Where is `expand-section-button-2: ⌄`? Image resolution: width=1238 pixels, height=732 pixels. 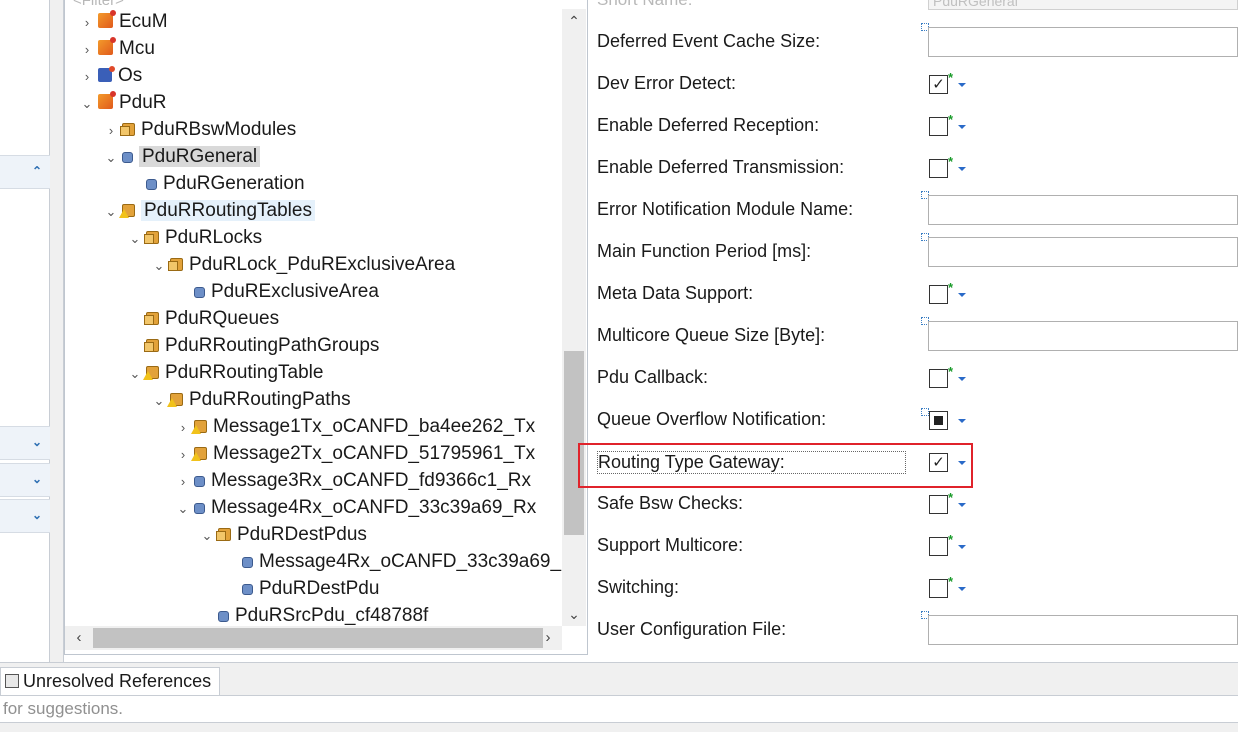
expand-section-button-2: ⌄ is located at coordinates (25, 480).